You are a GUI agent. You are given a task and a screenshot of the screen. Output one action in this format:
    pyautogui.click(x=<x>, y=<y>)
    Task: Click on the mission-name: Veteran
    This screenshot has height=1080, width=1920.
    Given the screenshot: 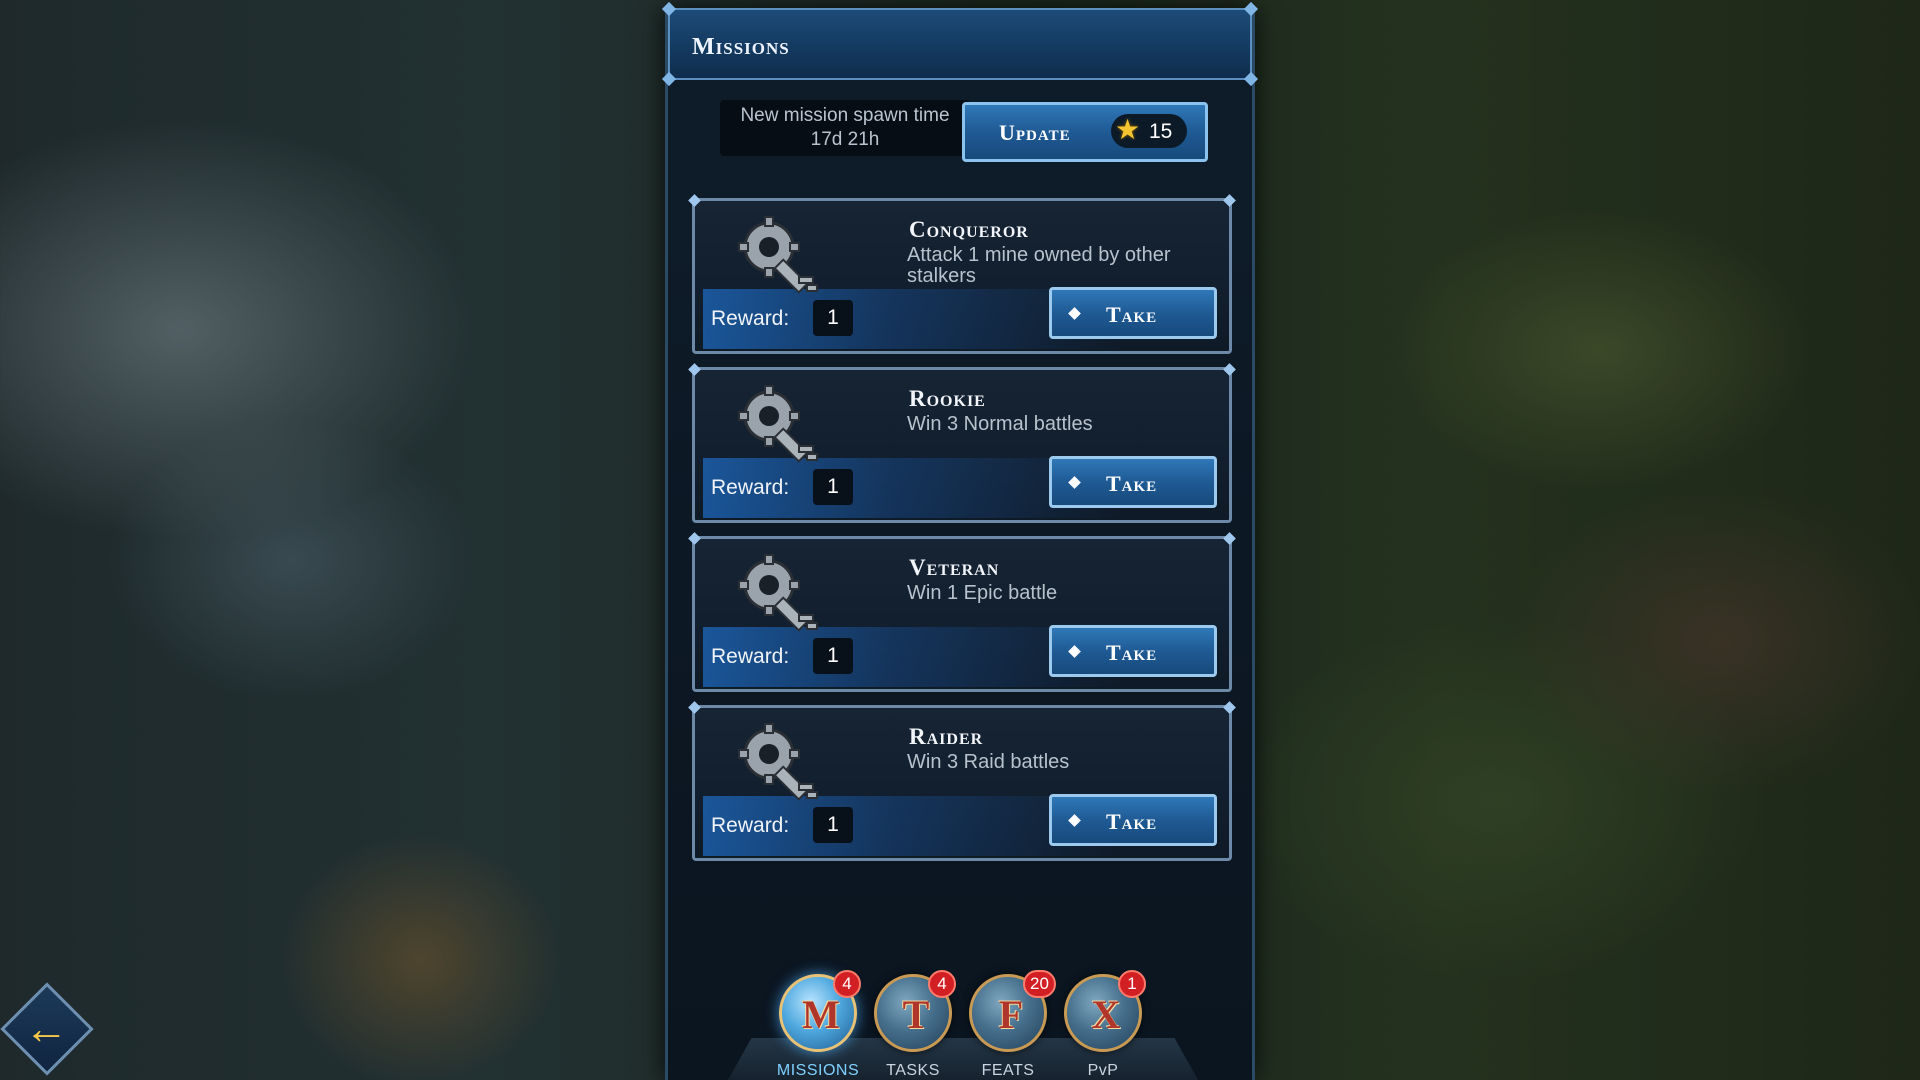 What is the action you would take?
    pyautogui.click(x=954, y=567)
    